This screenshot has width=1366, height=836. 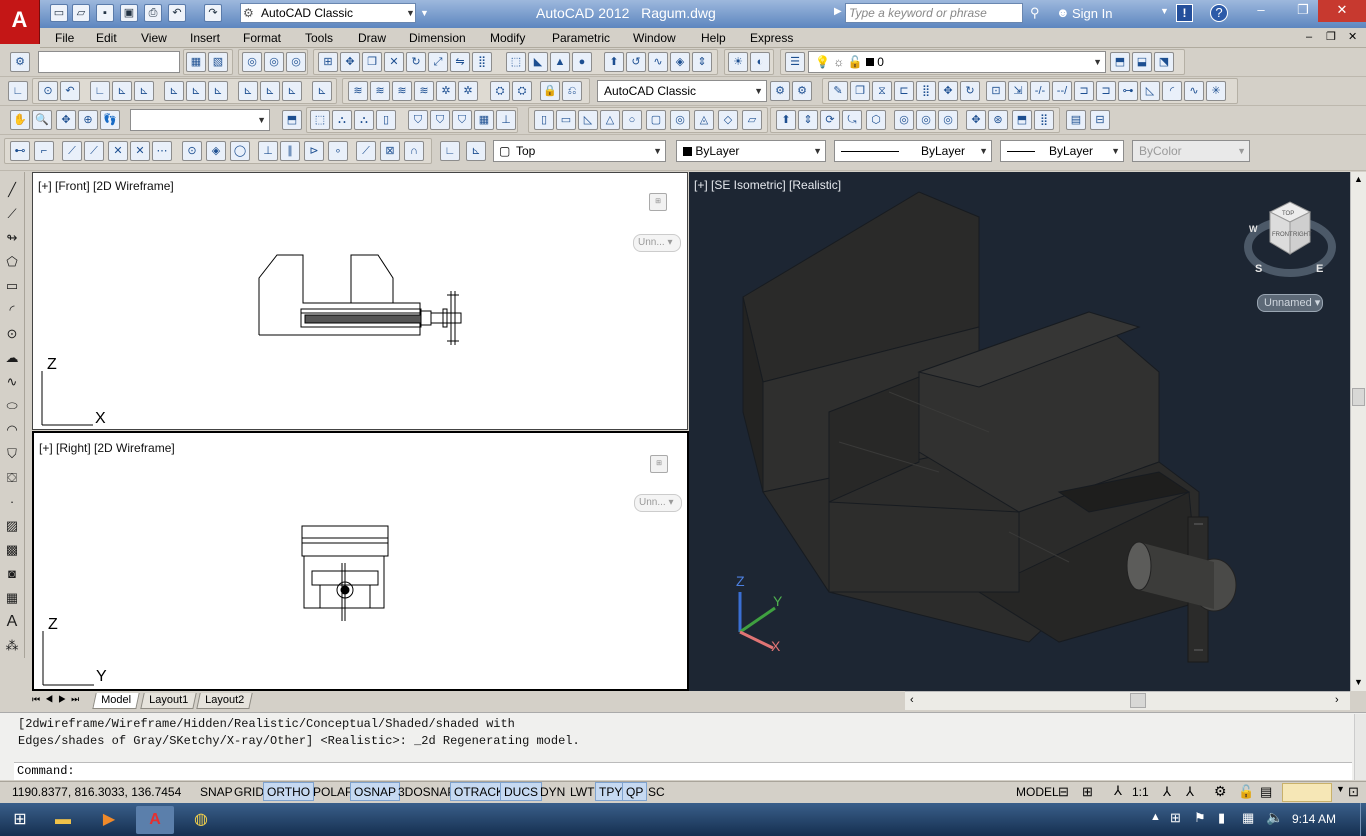 I want to click on menu-insert: Insert, so click(x=205, y=38).